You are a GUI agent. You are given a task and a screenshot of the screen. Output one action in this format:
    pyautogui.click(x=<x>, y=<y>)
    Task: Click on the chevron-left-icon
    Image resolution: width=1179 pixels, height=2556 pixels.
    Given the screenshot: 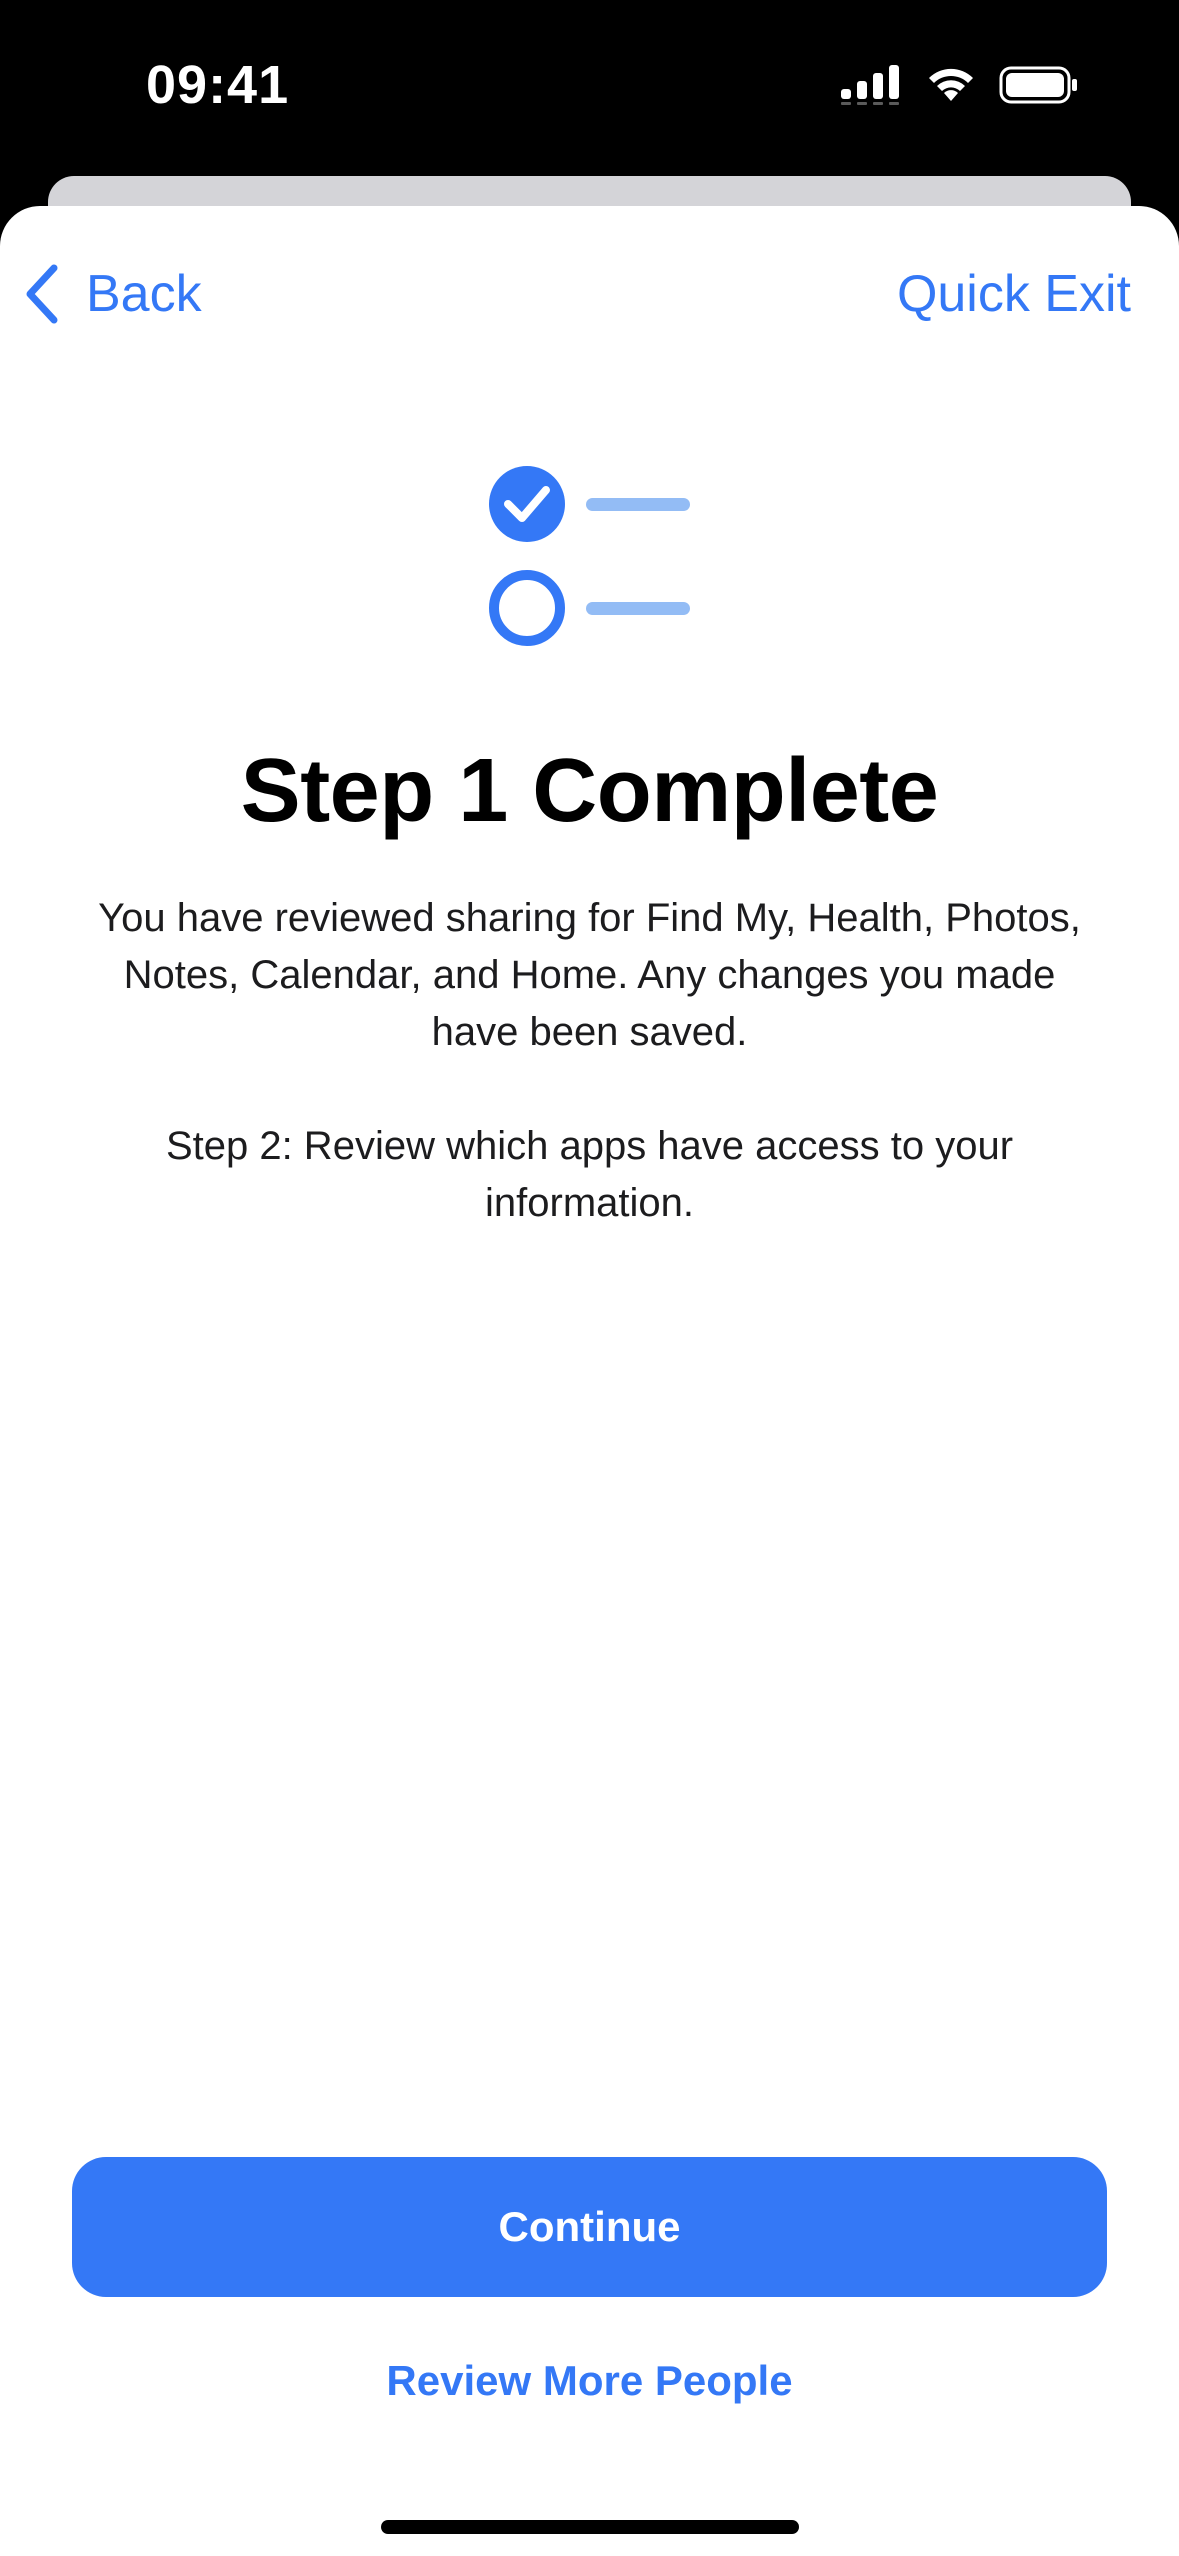 What is the action you would take?
    pyautogui.click(x=42, y=294)
    